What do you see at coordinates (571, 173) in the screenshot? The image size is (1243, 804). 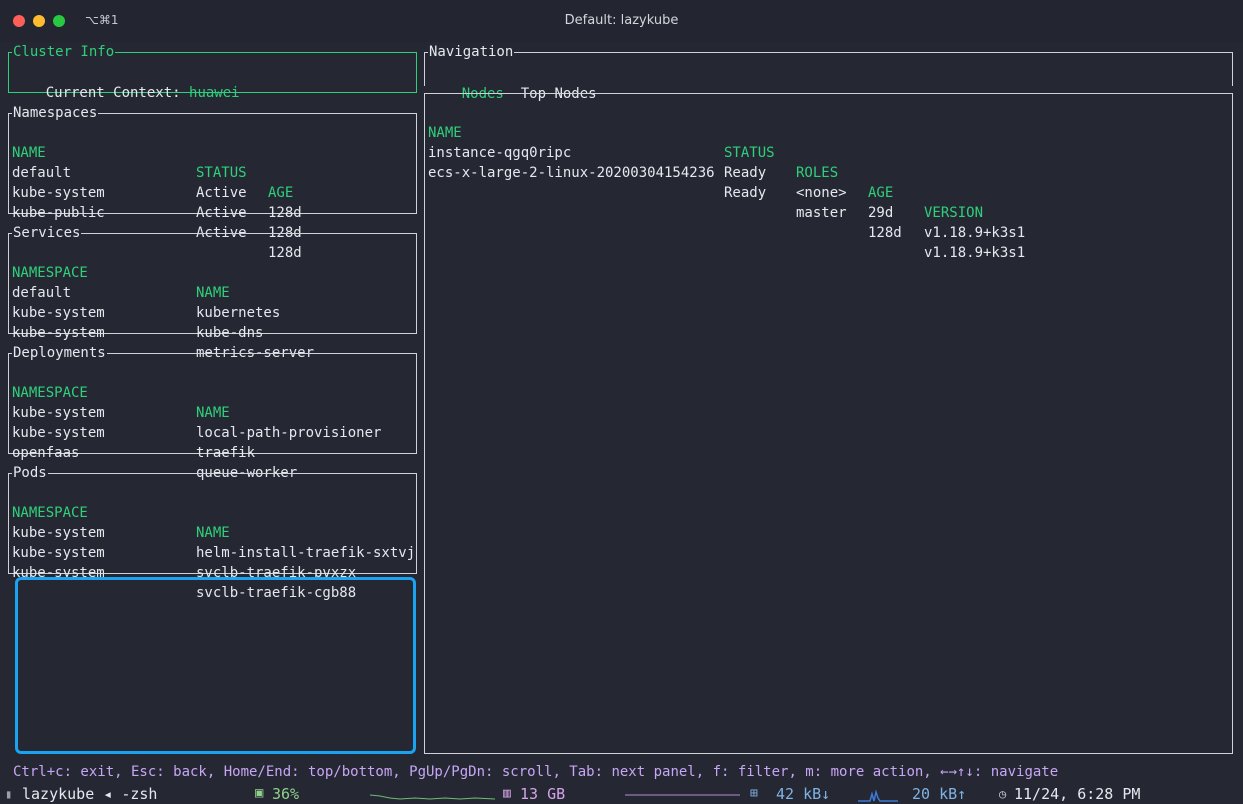 I see `node-name: ecs-x-large-2-linux-20200304154236` at bounding box center [571, 173].